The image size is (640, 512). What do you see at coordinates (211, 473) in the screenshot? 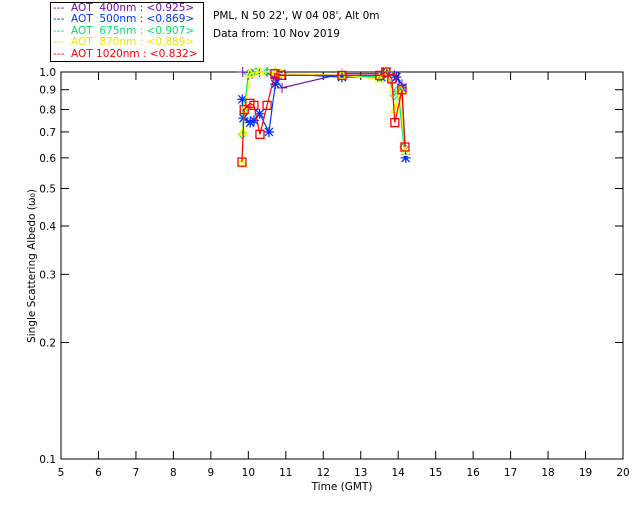
I see `x-tick-label: 9` at bounding box center [211, 473].